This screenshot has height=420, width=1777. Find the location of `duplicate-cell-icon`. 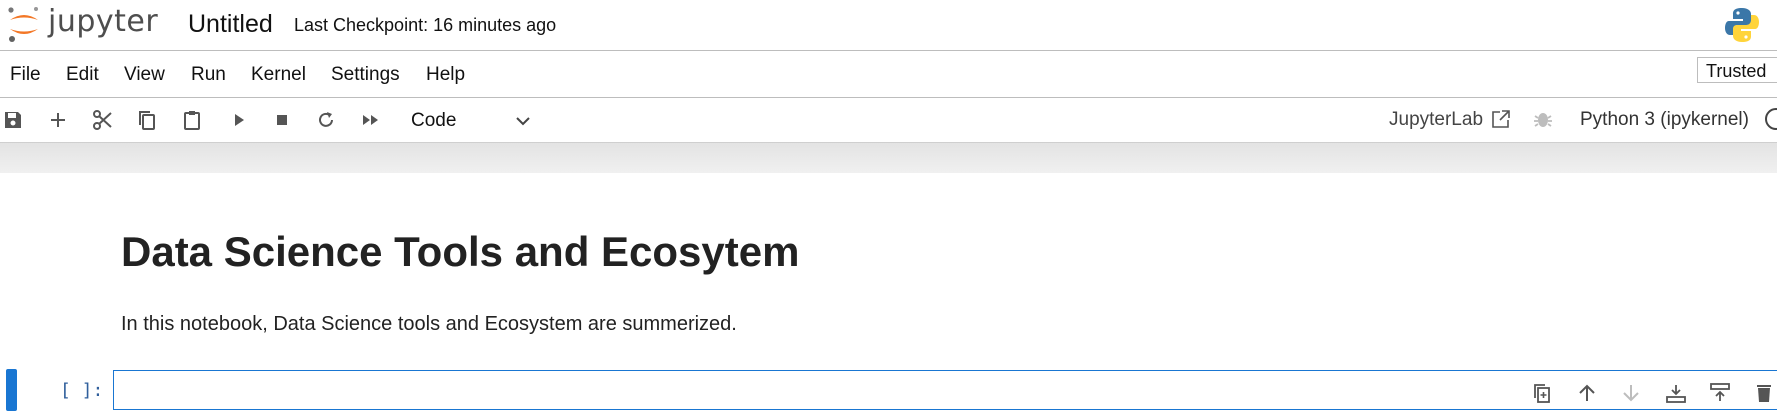

duplicate-cell-icon is located at coordinates (1542, 393).